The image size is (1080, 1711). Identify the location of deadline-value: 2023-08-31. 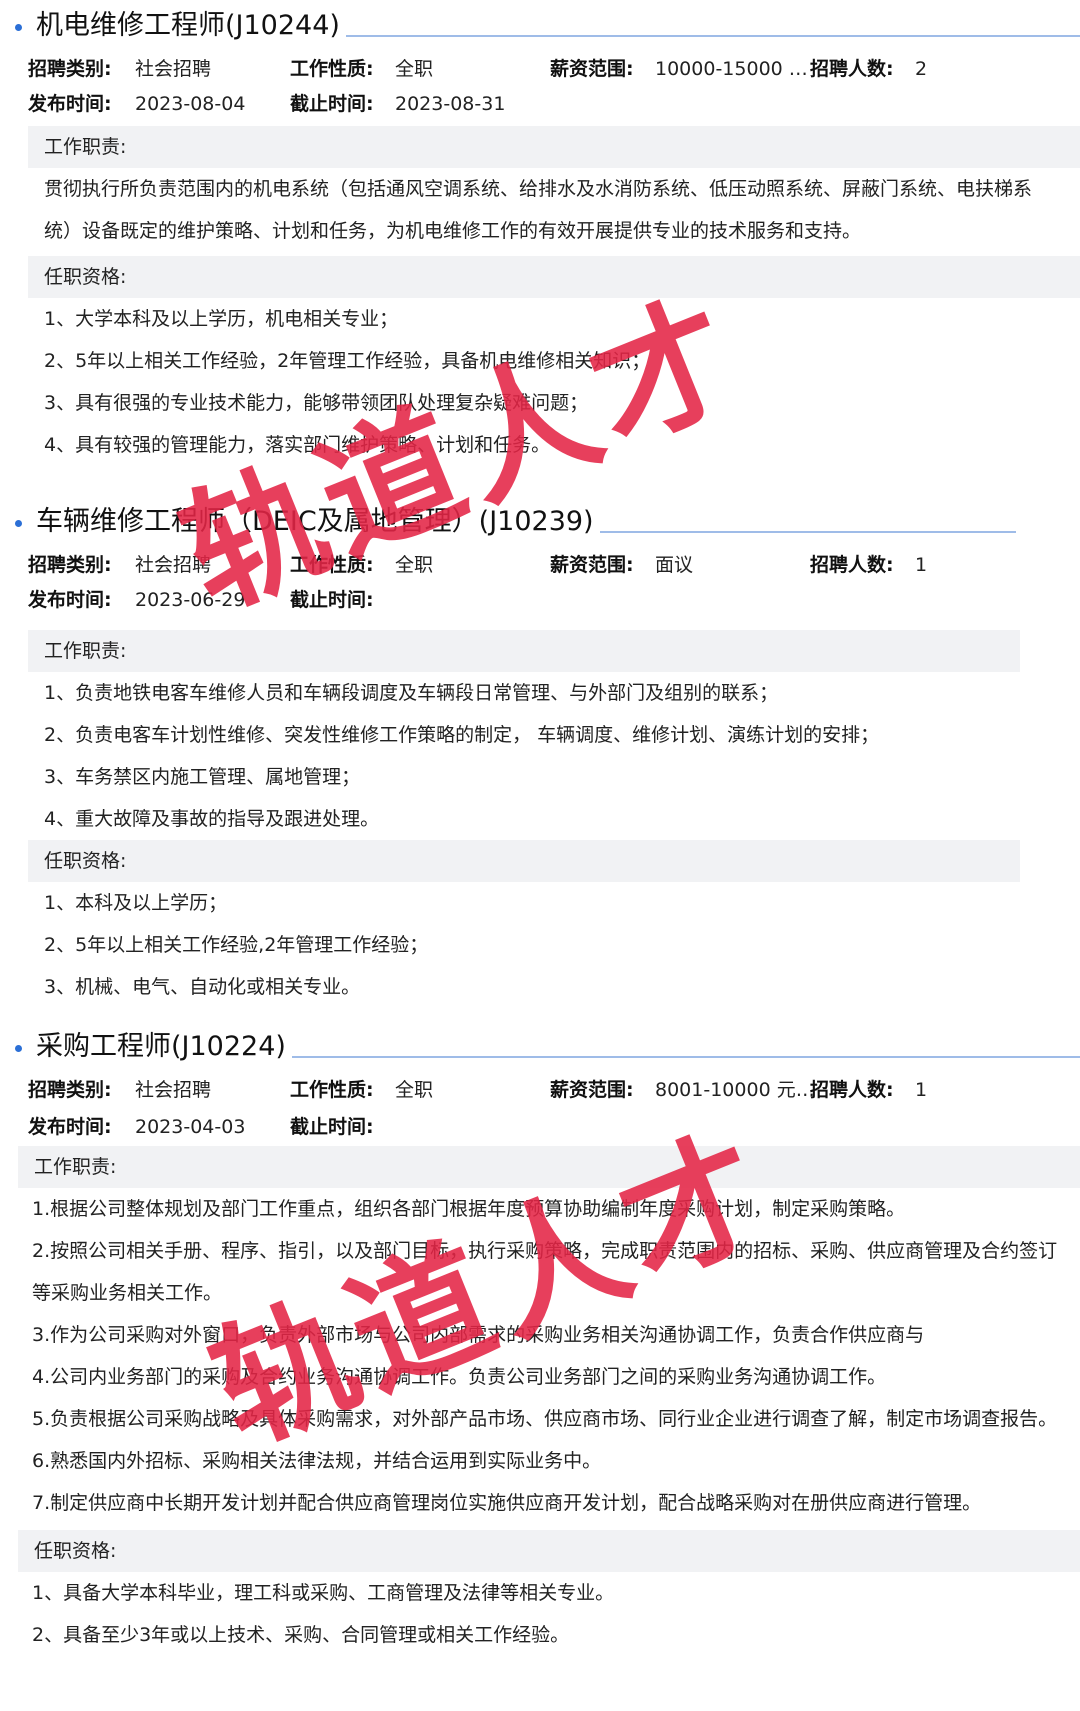
(450, 104).